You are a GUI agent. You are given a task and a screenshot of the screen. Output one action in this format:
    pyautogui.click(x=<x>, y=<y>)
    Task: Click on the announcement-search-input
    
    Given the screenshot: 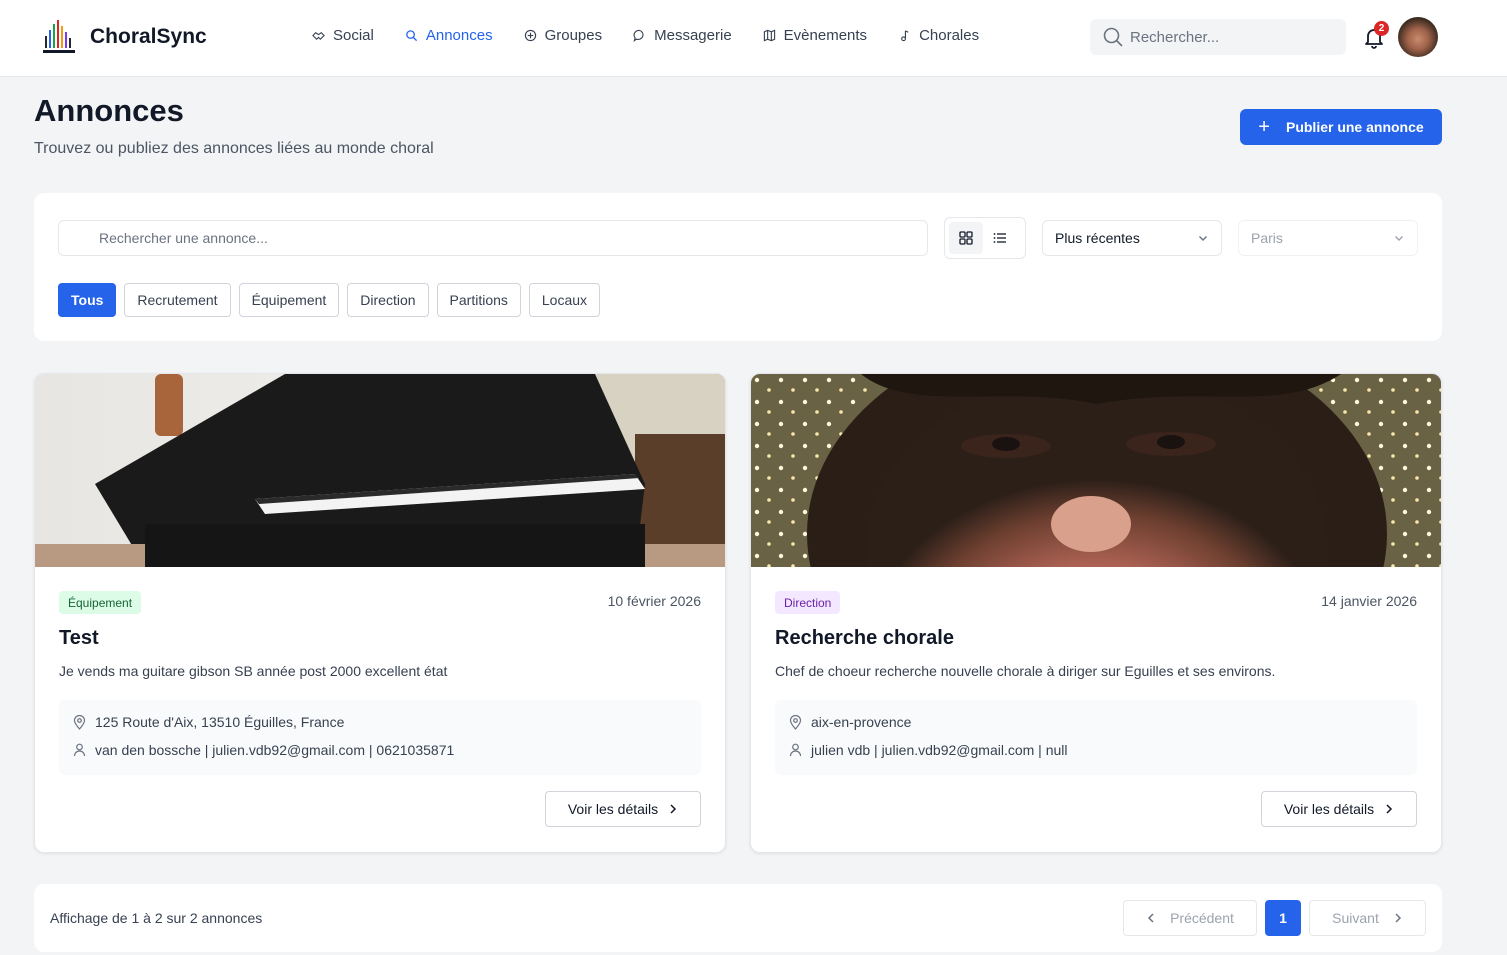 What is the action you would take?
    pyautogui.click(x=493, y=238)
    